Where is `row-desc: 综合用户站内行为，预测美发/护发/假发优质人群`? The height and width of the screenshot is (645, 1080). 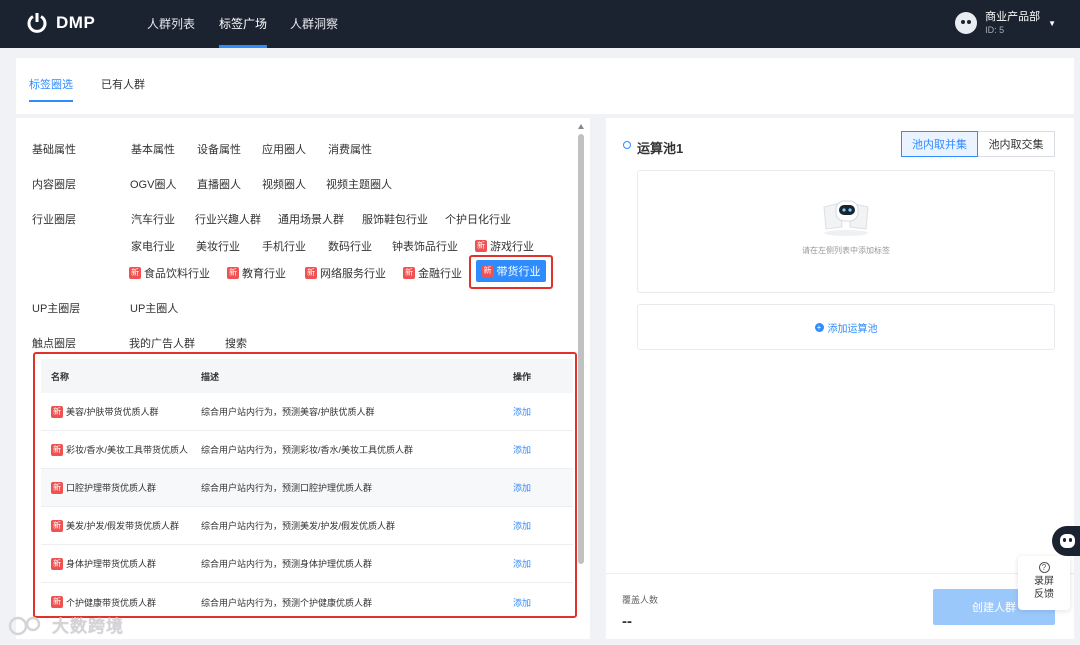 row-desc: 综合用户站内行为，预测美发/护发/假发优质人群 is located at coordinates (298, 526).